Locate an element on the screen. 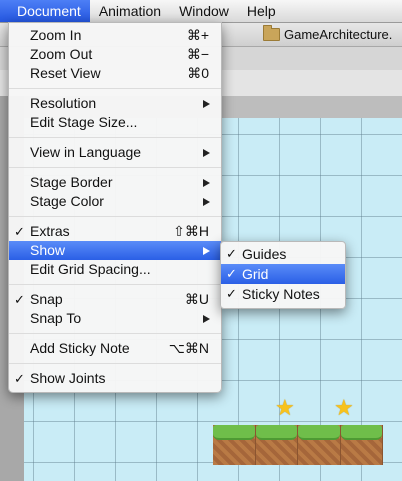  menu-item-add-sticky-note: Add Sticky Note ⌥⌘N is located at coordinates (115, 348).